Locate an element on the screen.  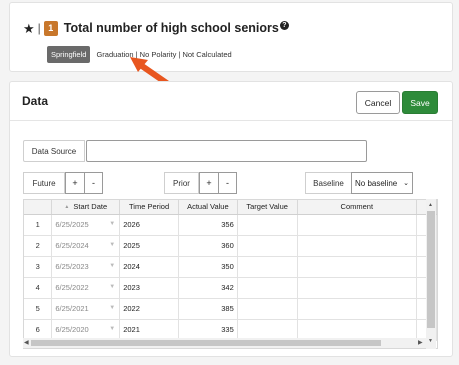
future-plus-button: + is located at coordinates (75, 183).